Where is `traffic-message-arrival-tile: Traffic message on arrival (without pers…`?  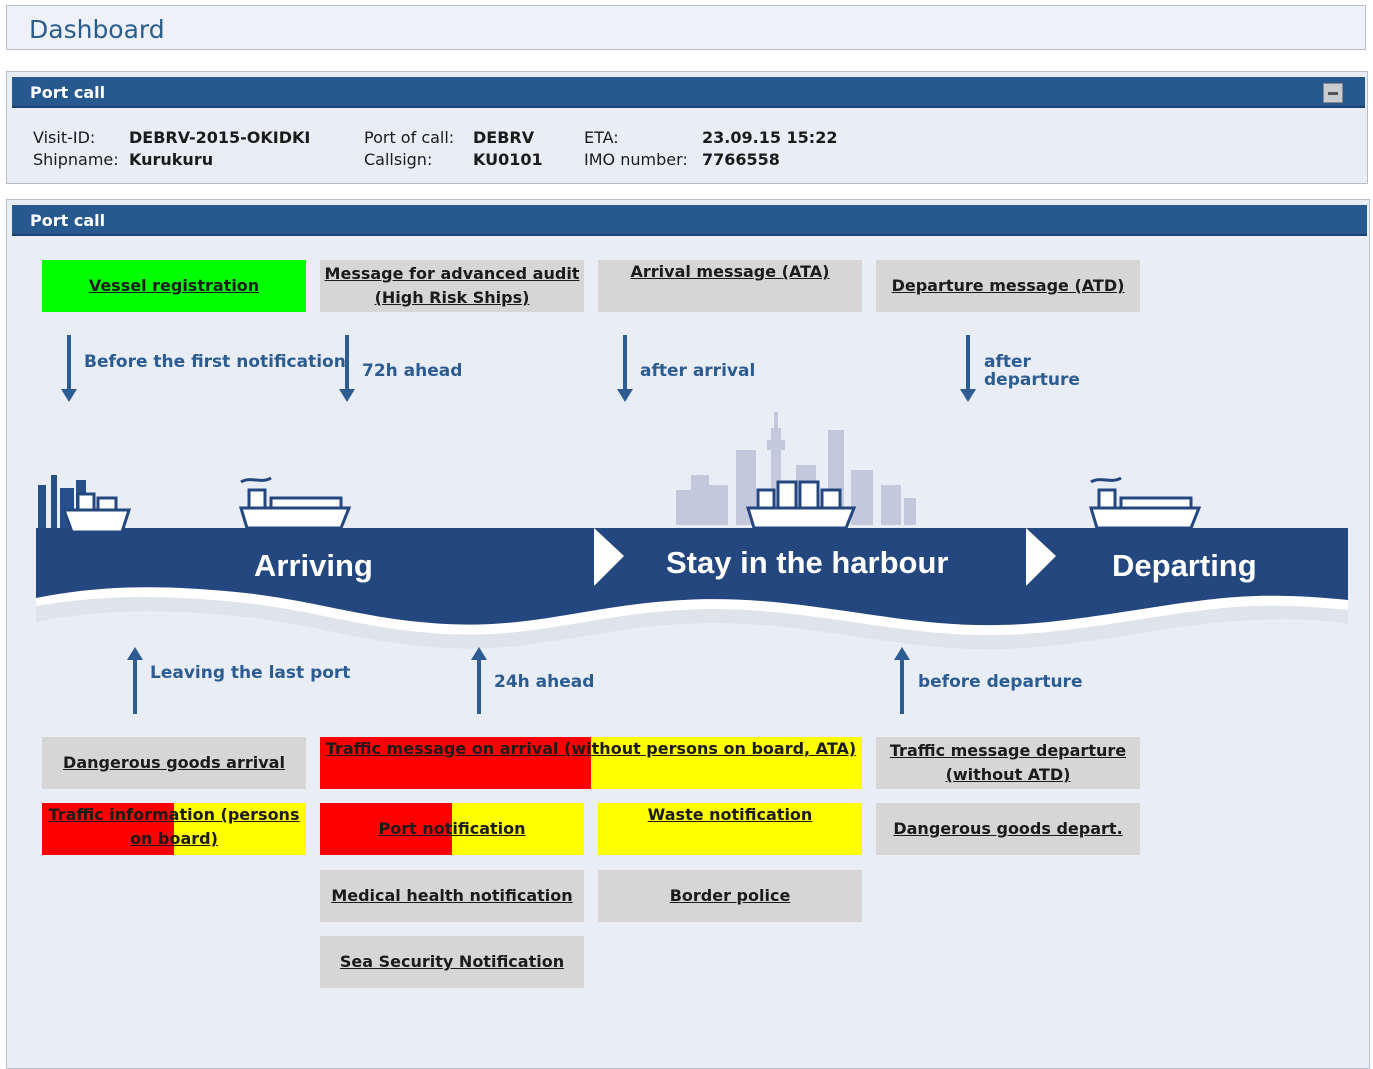
traffic-message-arrival-tile: Traffic message on arrival (without pers… is located at coordinates (591, 763).